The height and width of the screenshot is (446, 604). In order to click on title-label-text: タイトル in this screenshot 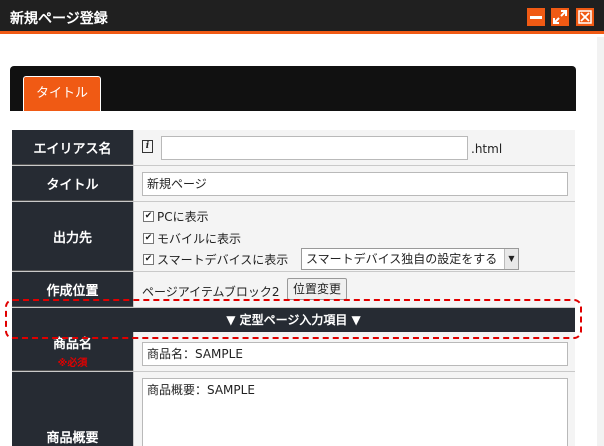, I will do `click(72, 185)`.